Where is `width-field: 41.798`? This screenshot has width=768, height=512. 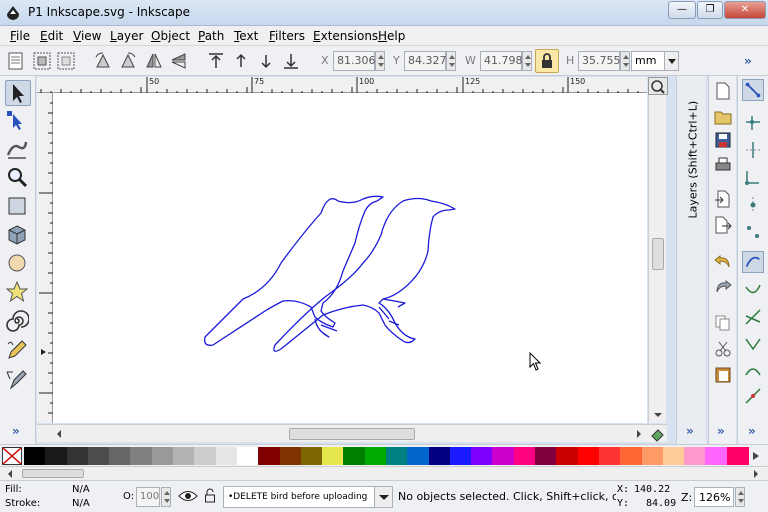
width-field: 41.798 is located at coordinates (501, 61).